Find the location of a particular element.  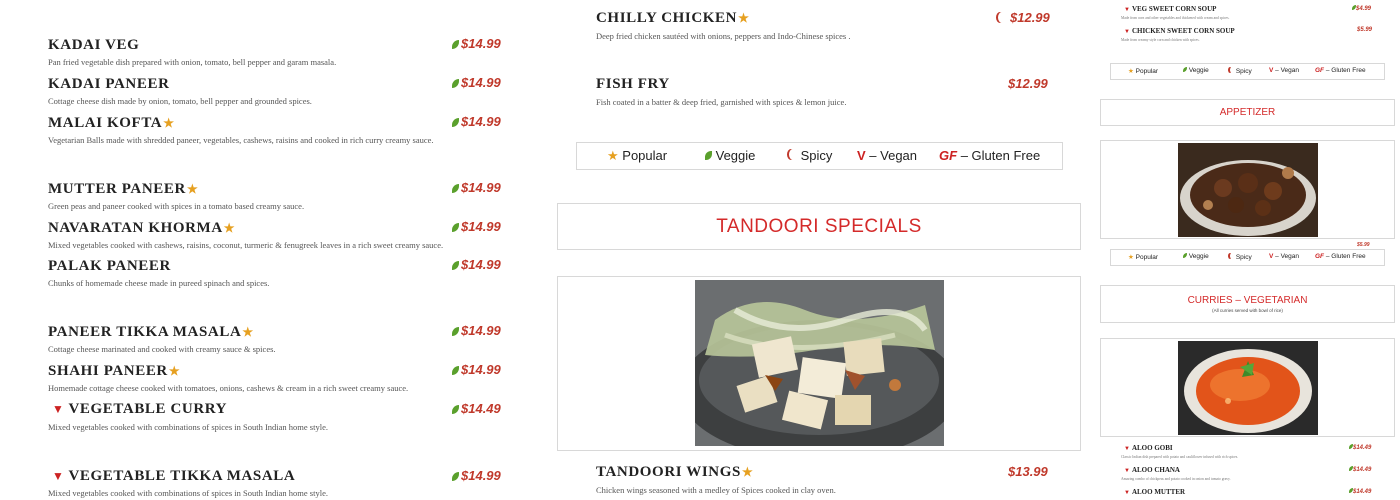

menu-item-name: MALAI KOFTA★ is located at coordinates (111, 123).